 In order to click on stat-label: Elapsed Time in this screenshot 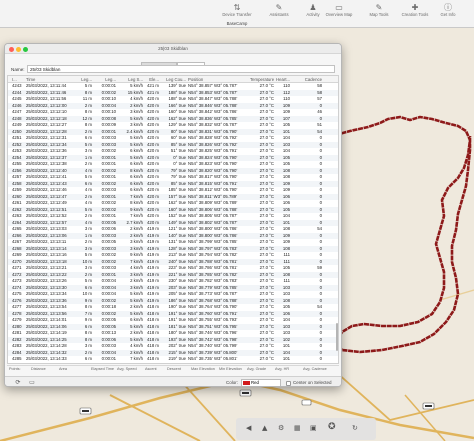, I will do `click(103, 369)`.